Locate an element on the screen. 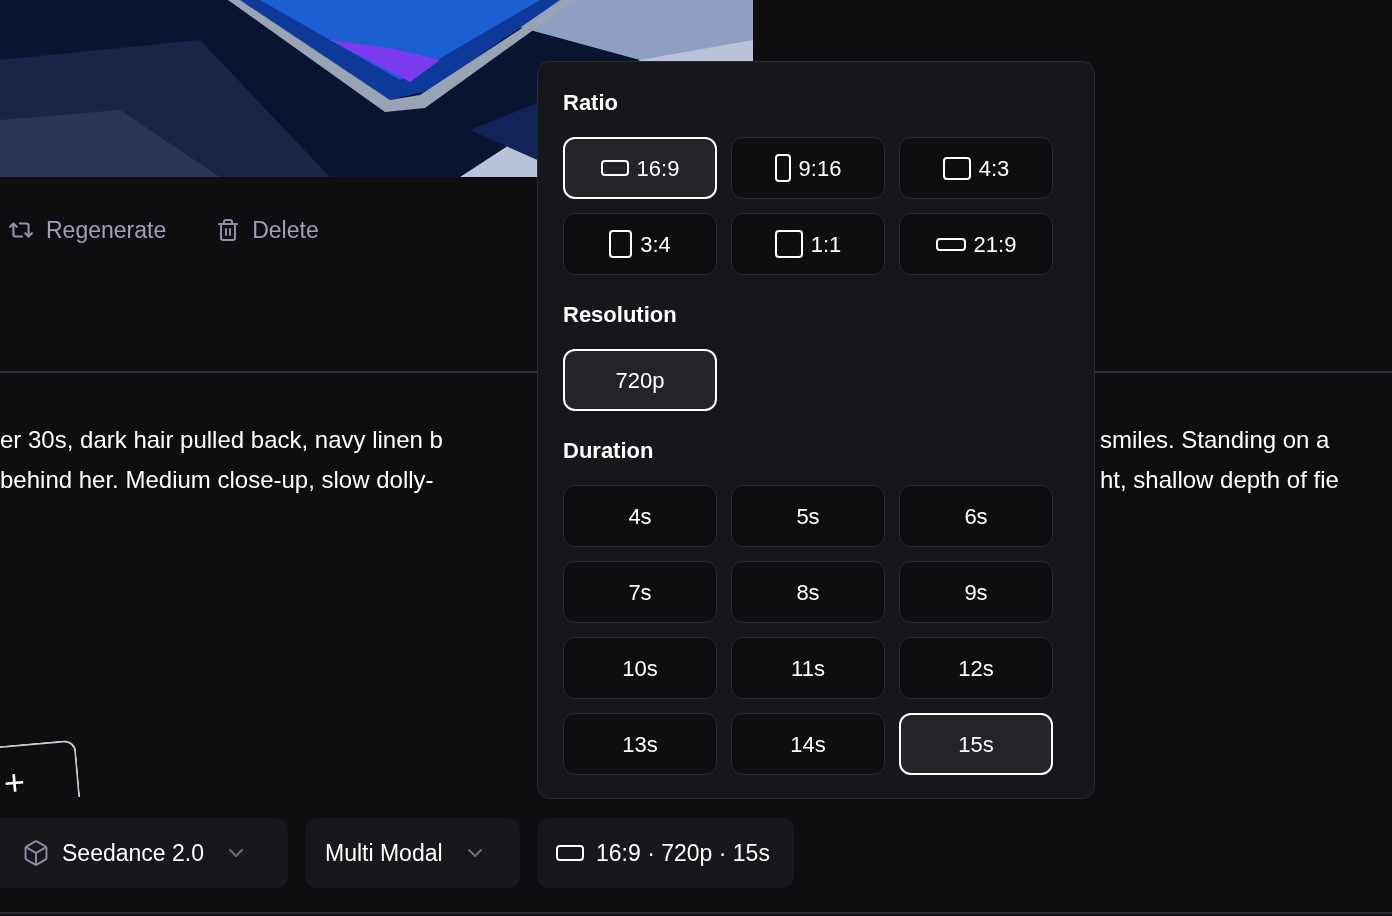 This screenshot has width=1392, height=916. option-button: 9s is located at coordinates (976, 592).